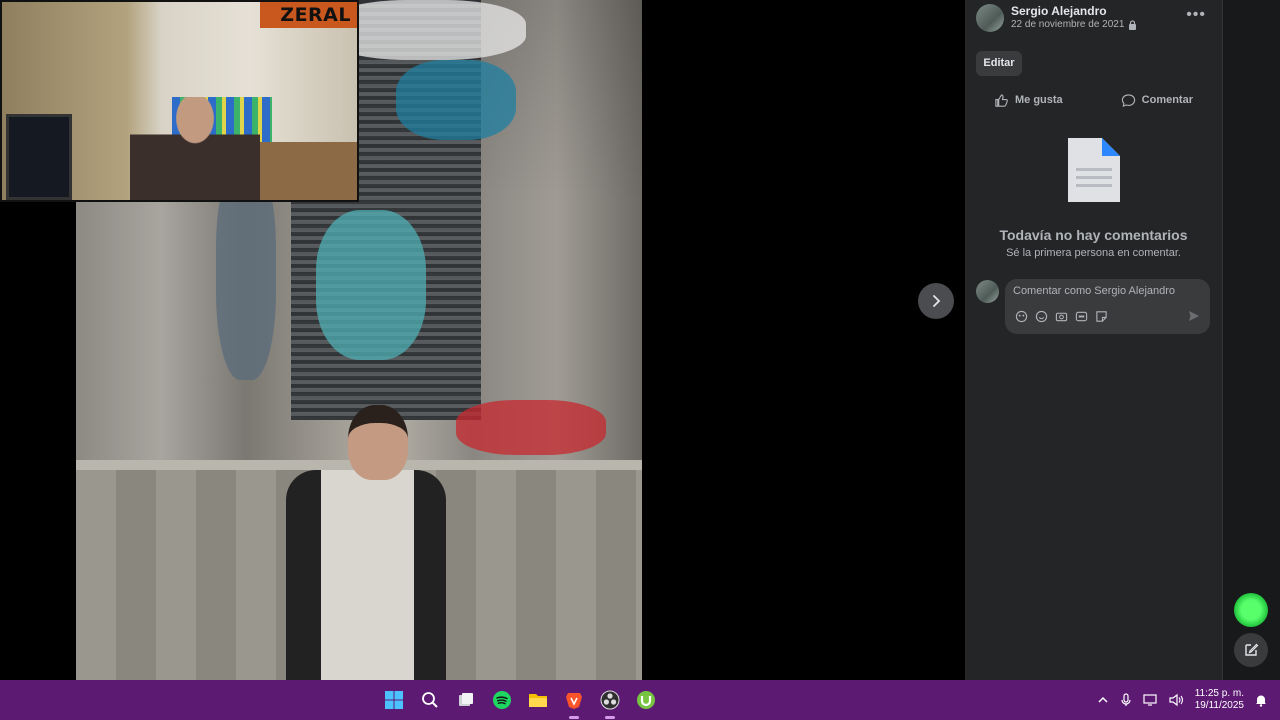 This screenshot has height=720, width=1280. Describe the element at coordinates (1093, 100) in the screenshot. I see `post-actions: Me gusta Comentar` at that location.